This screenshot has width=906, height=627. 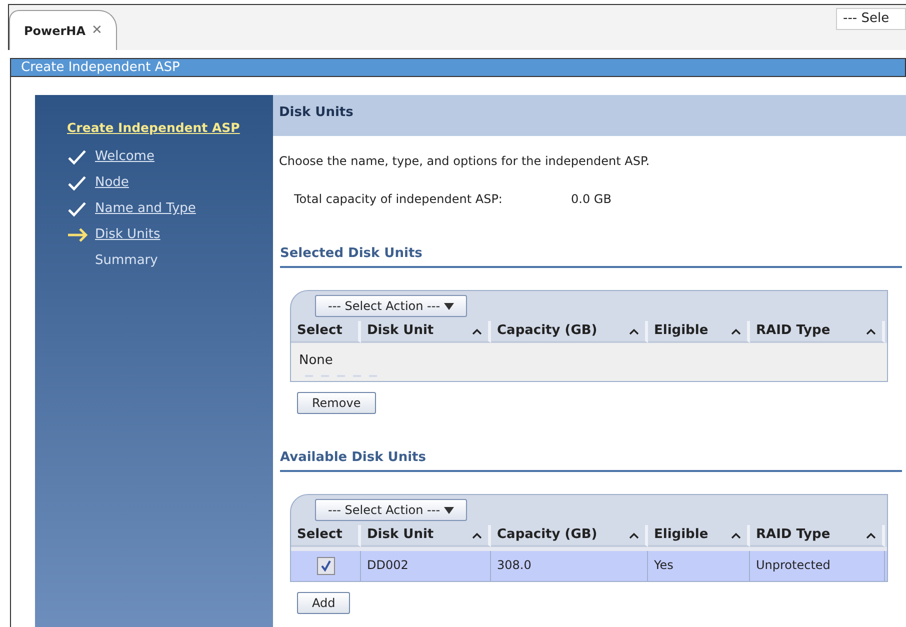 What do you see at coordinates (426, 566) in the screenshot?
I see `table-cell: DD002` at bounding box center [426, 566].